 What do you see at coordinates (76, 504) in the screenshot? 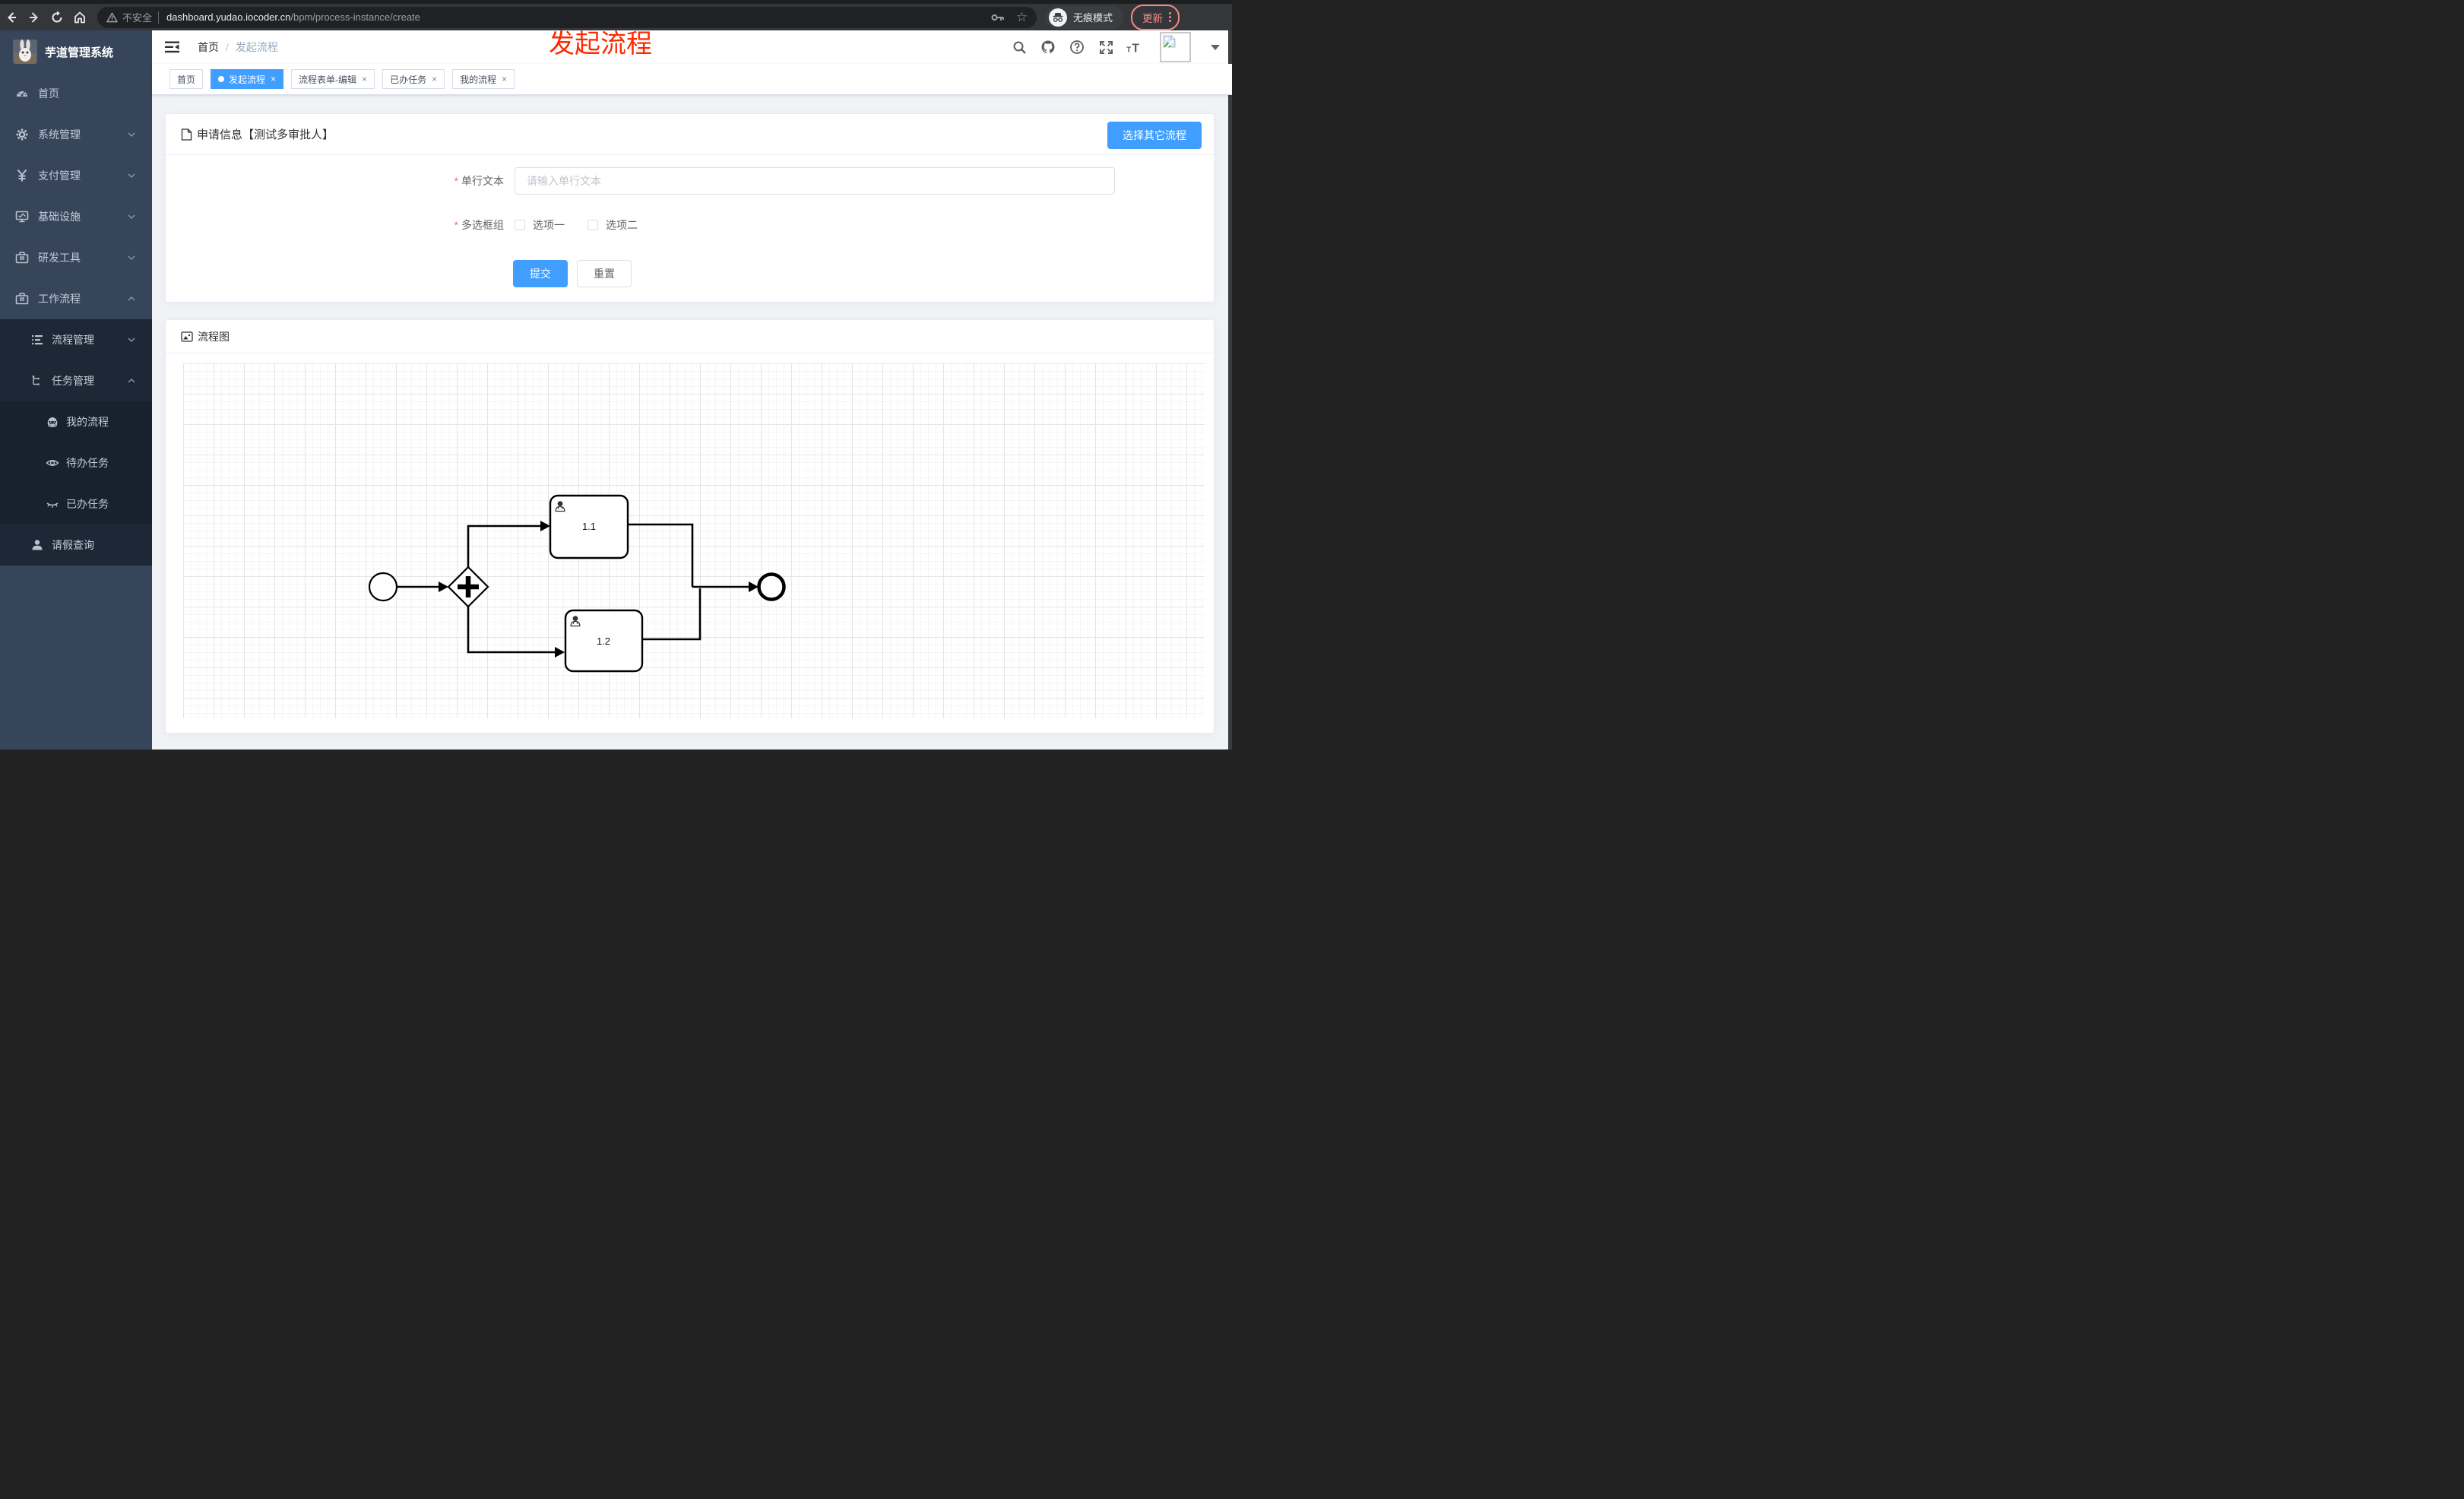
I see `sidebar-item-done-tasks: 已办任务` at bounding box center [76, 504].